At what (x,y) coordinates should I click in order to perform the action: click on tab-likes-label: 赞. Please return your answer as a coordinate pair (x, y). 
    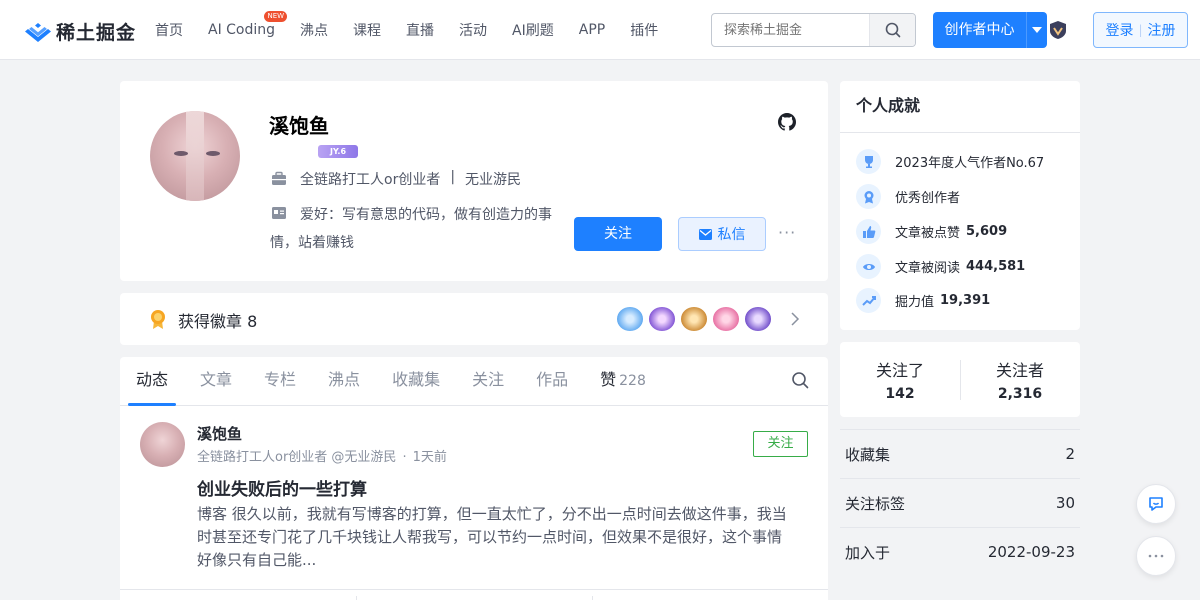
    Looking at the image, I should click on (608, 379).